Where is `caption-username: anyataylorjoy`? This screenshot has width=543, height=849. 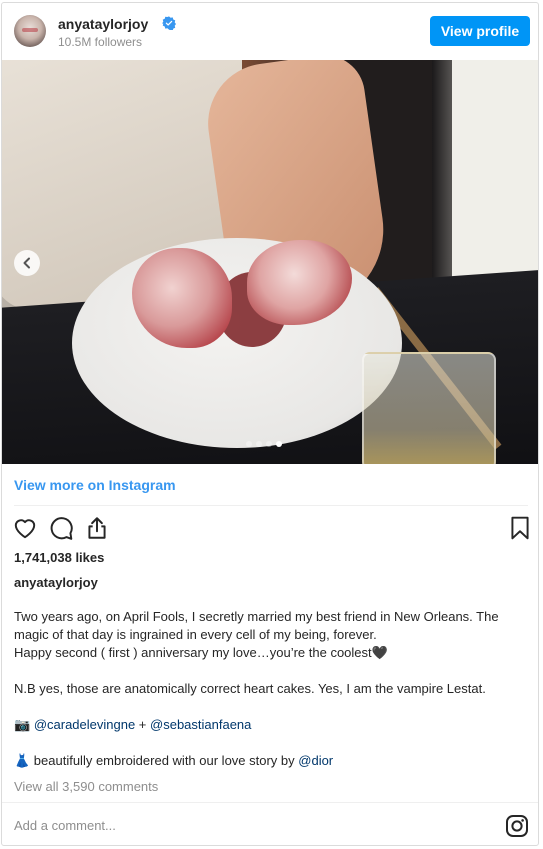 caption-username: anyataylorjoy is located at coordinates (56, 582).